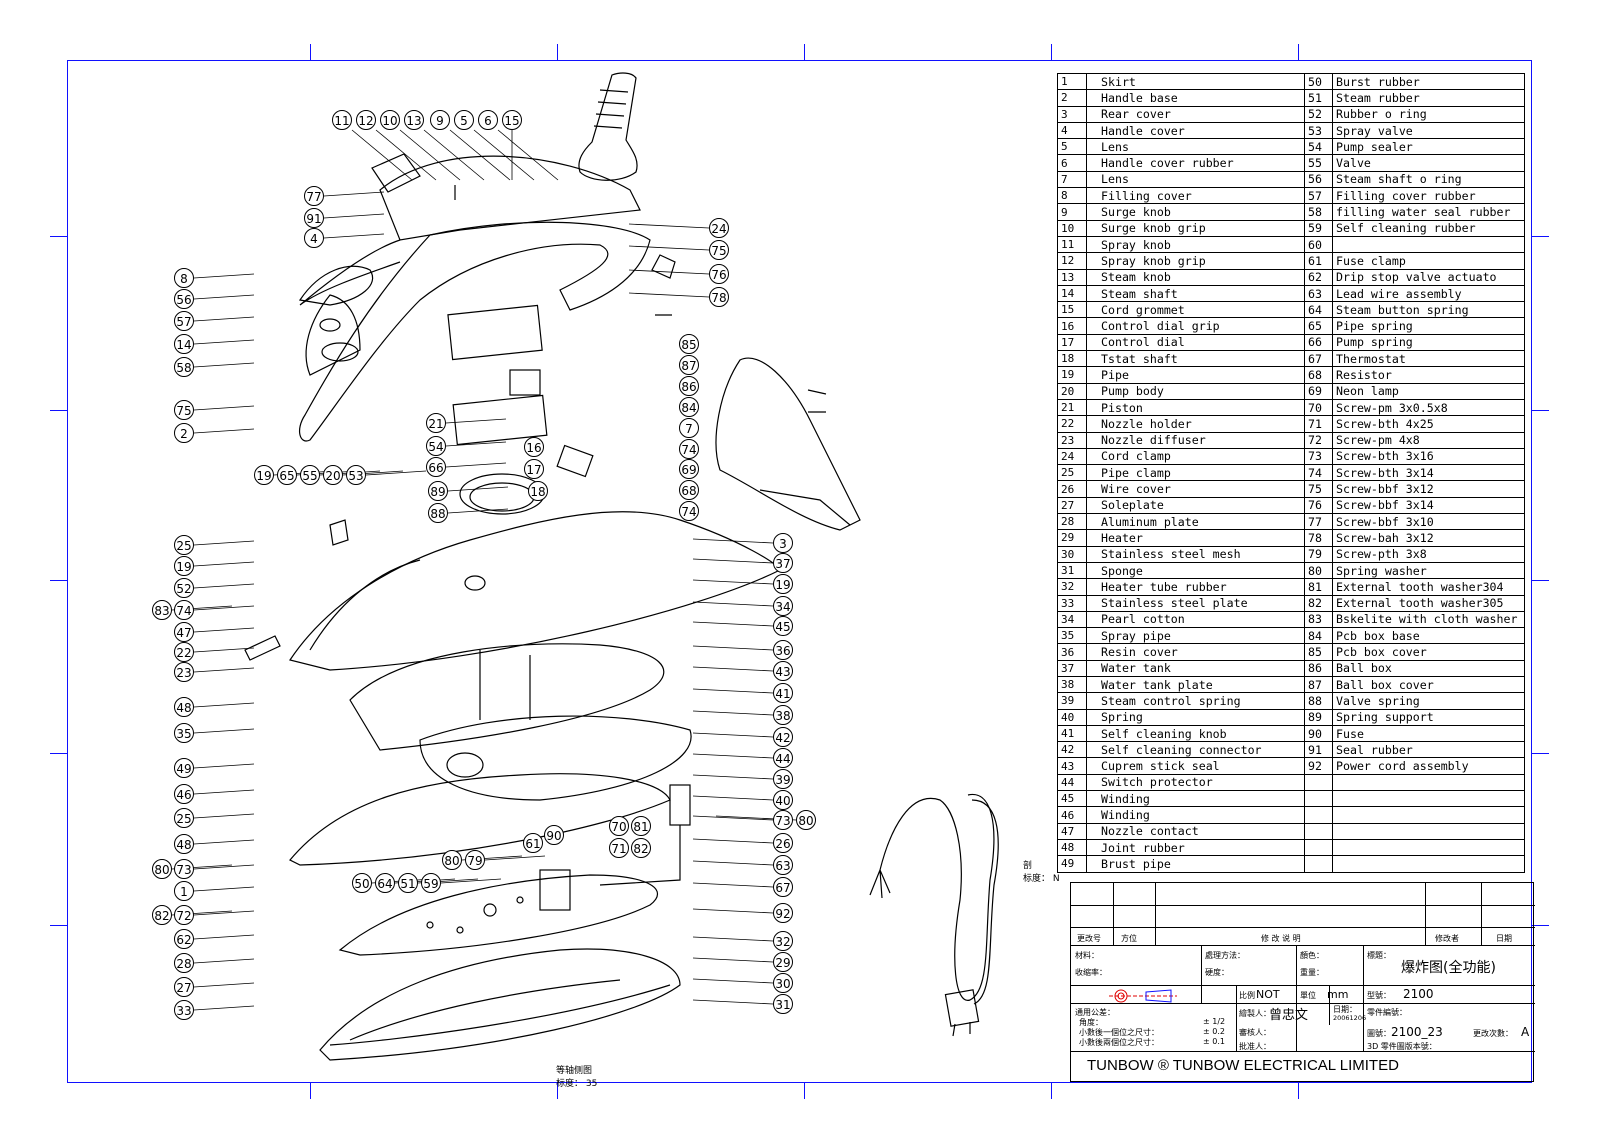  I want to click on part-number: 51, so click(1318, 98).